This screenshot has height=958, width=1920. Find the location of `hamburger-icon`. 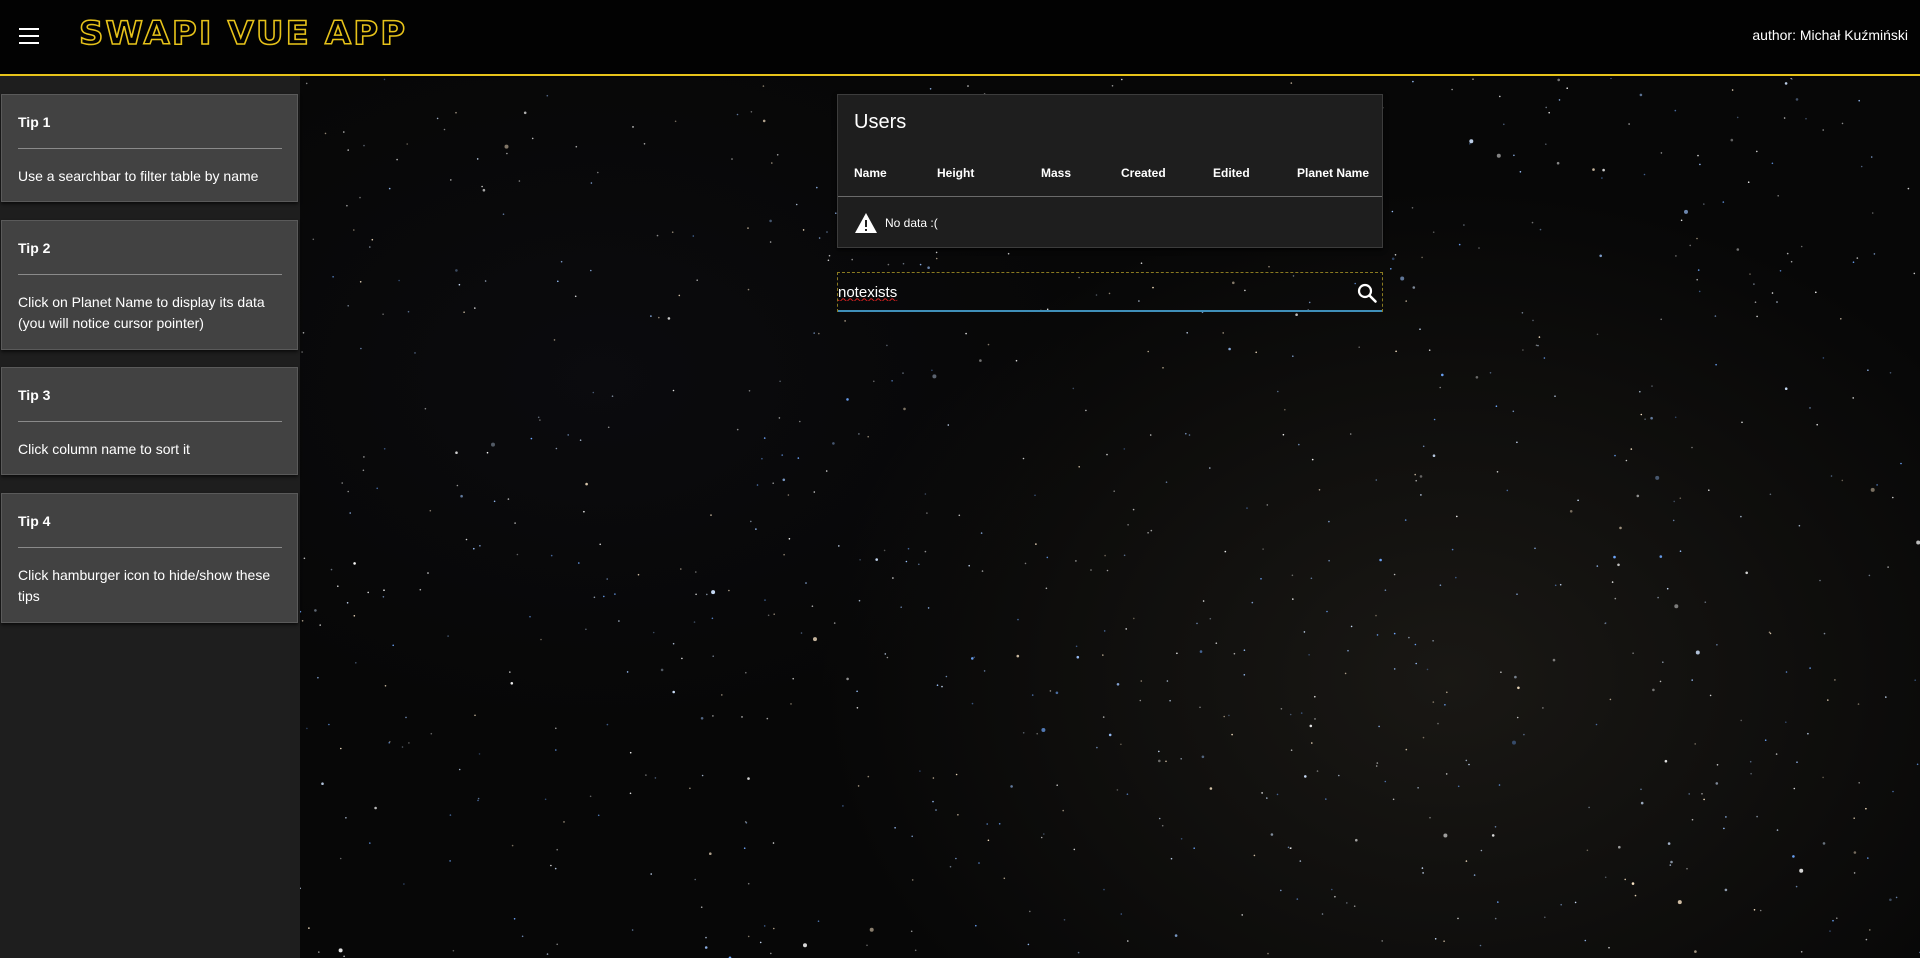

hamburger-icon is located at coordinates (29, 36).